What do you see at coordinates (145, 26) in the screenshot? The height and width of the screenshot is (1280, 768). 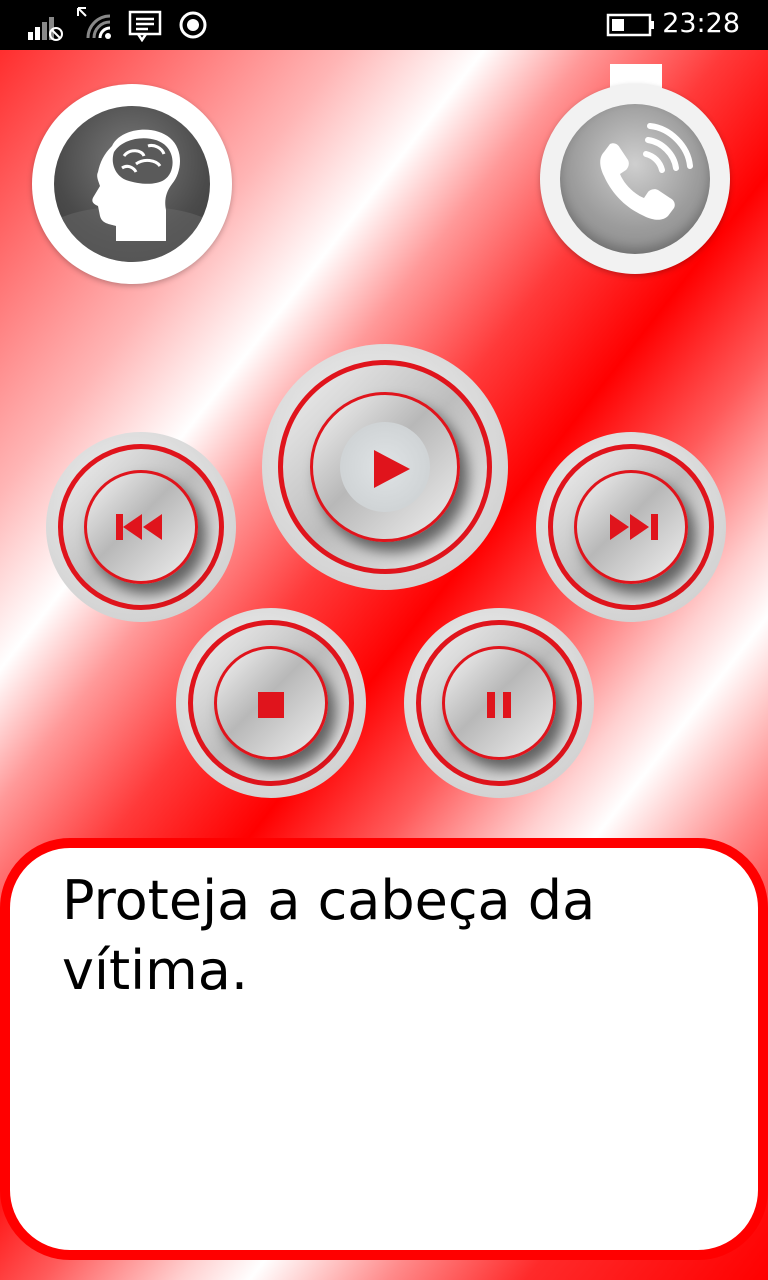 I see `message-icon` at bounding box center [145, 26].